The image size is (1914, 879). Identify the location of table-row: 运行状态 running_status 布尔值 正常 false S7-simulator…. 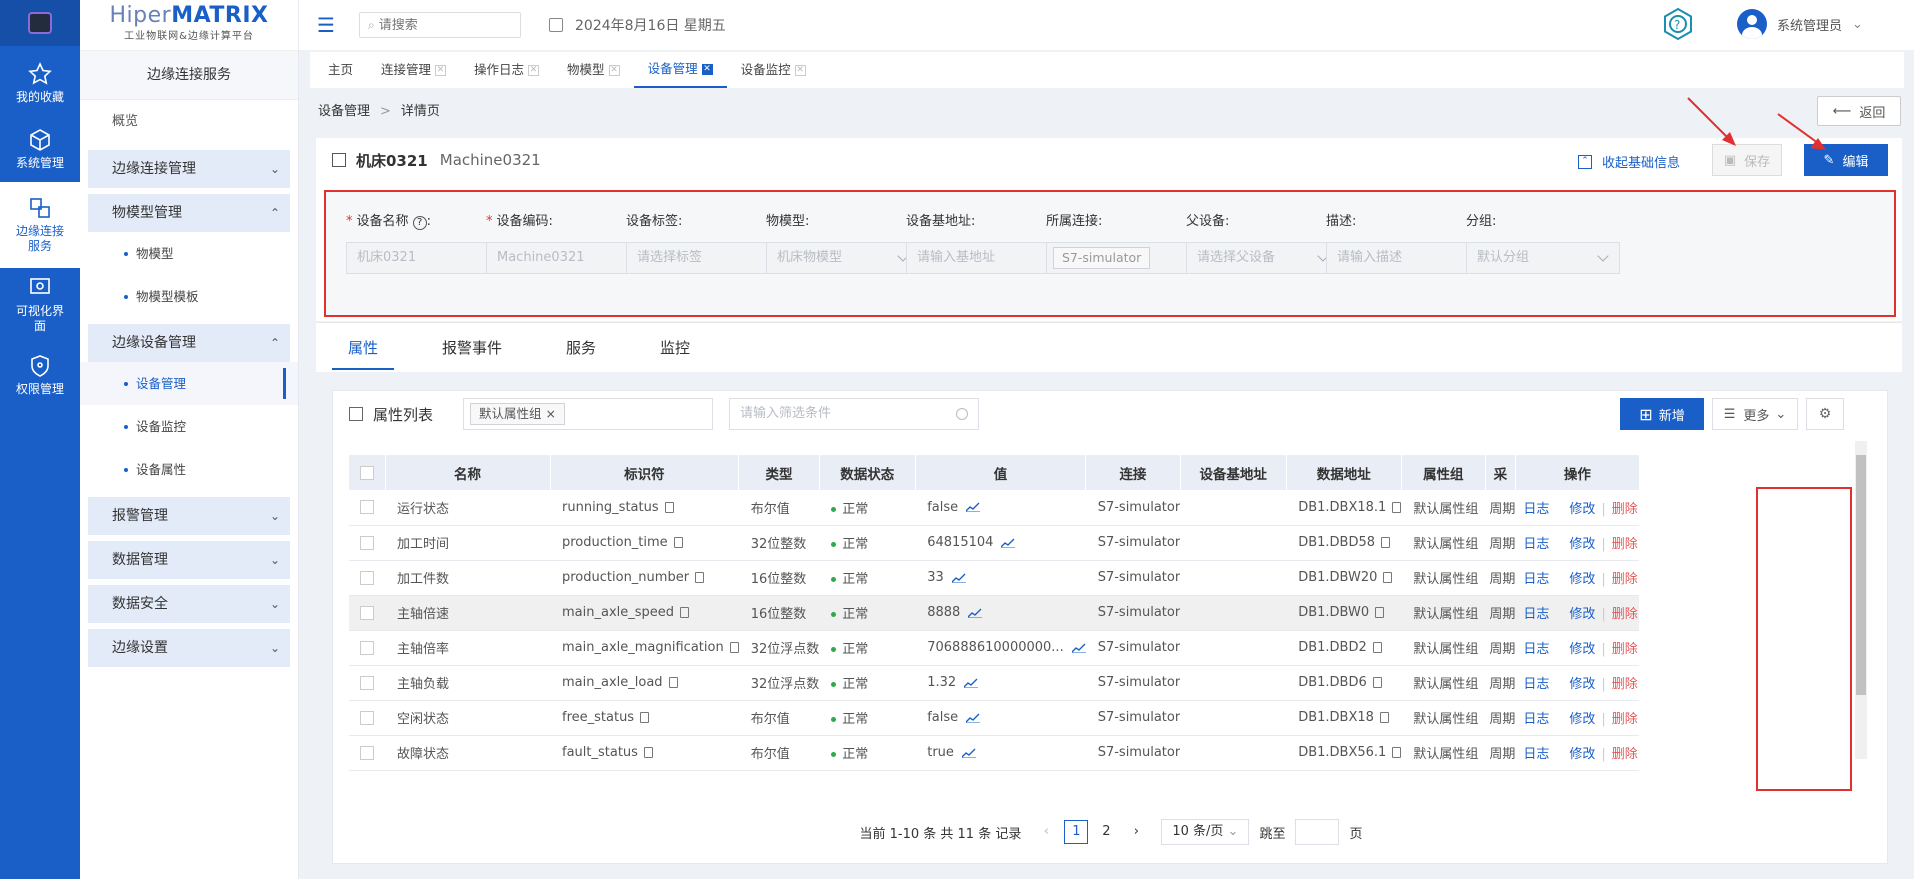
(994, 508).